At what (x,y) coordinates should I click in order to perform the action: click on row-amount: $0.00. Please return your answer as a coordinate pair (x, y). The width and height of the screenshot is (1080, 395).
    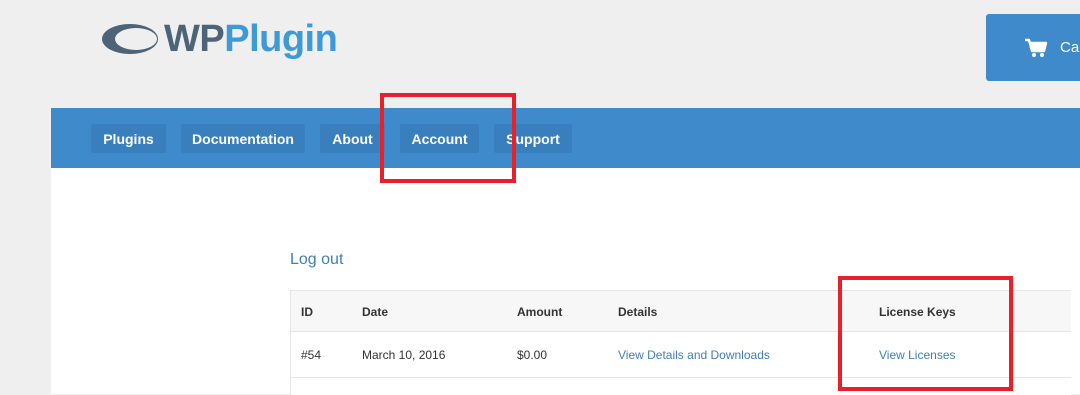
    Looking at the image, I should click on (532, 355).